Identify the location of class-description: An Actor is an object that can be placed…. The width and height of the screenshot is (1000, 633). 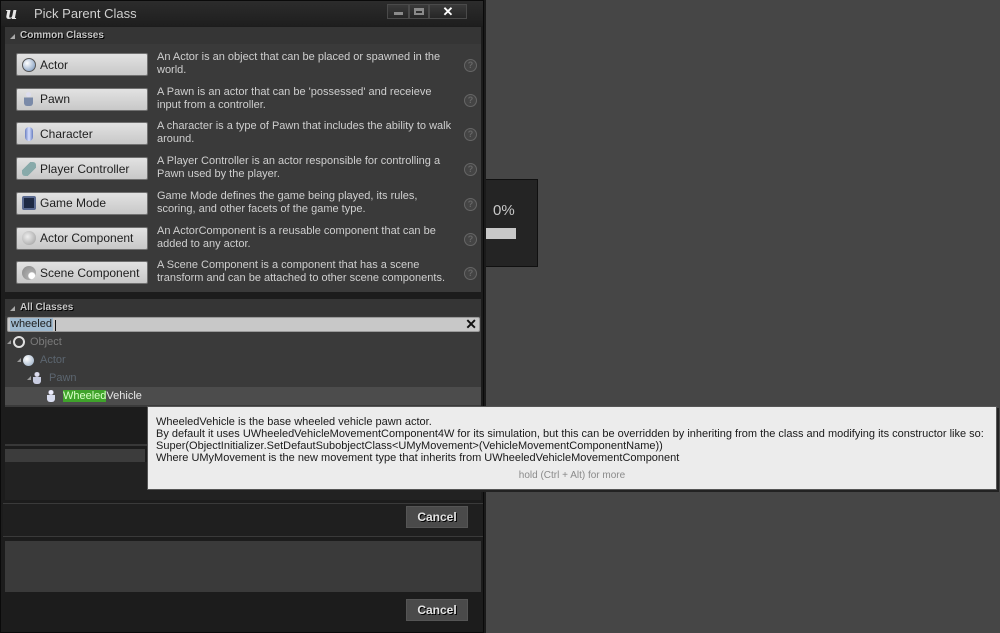
(299, 63).